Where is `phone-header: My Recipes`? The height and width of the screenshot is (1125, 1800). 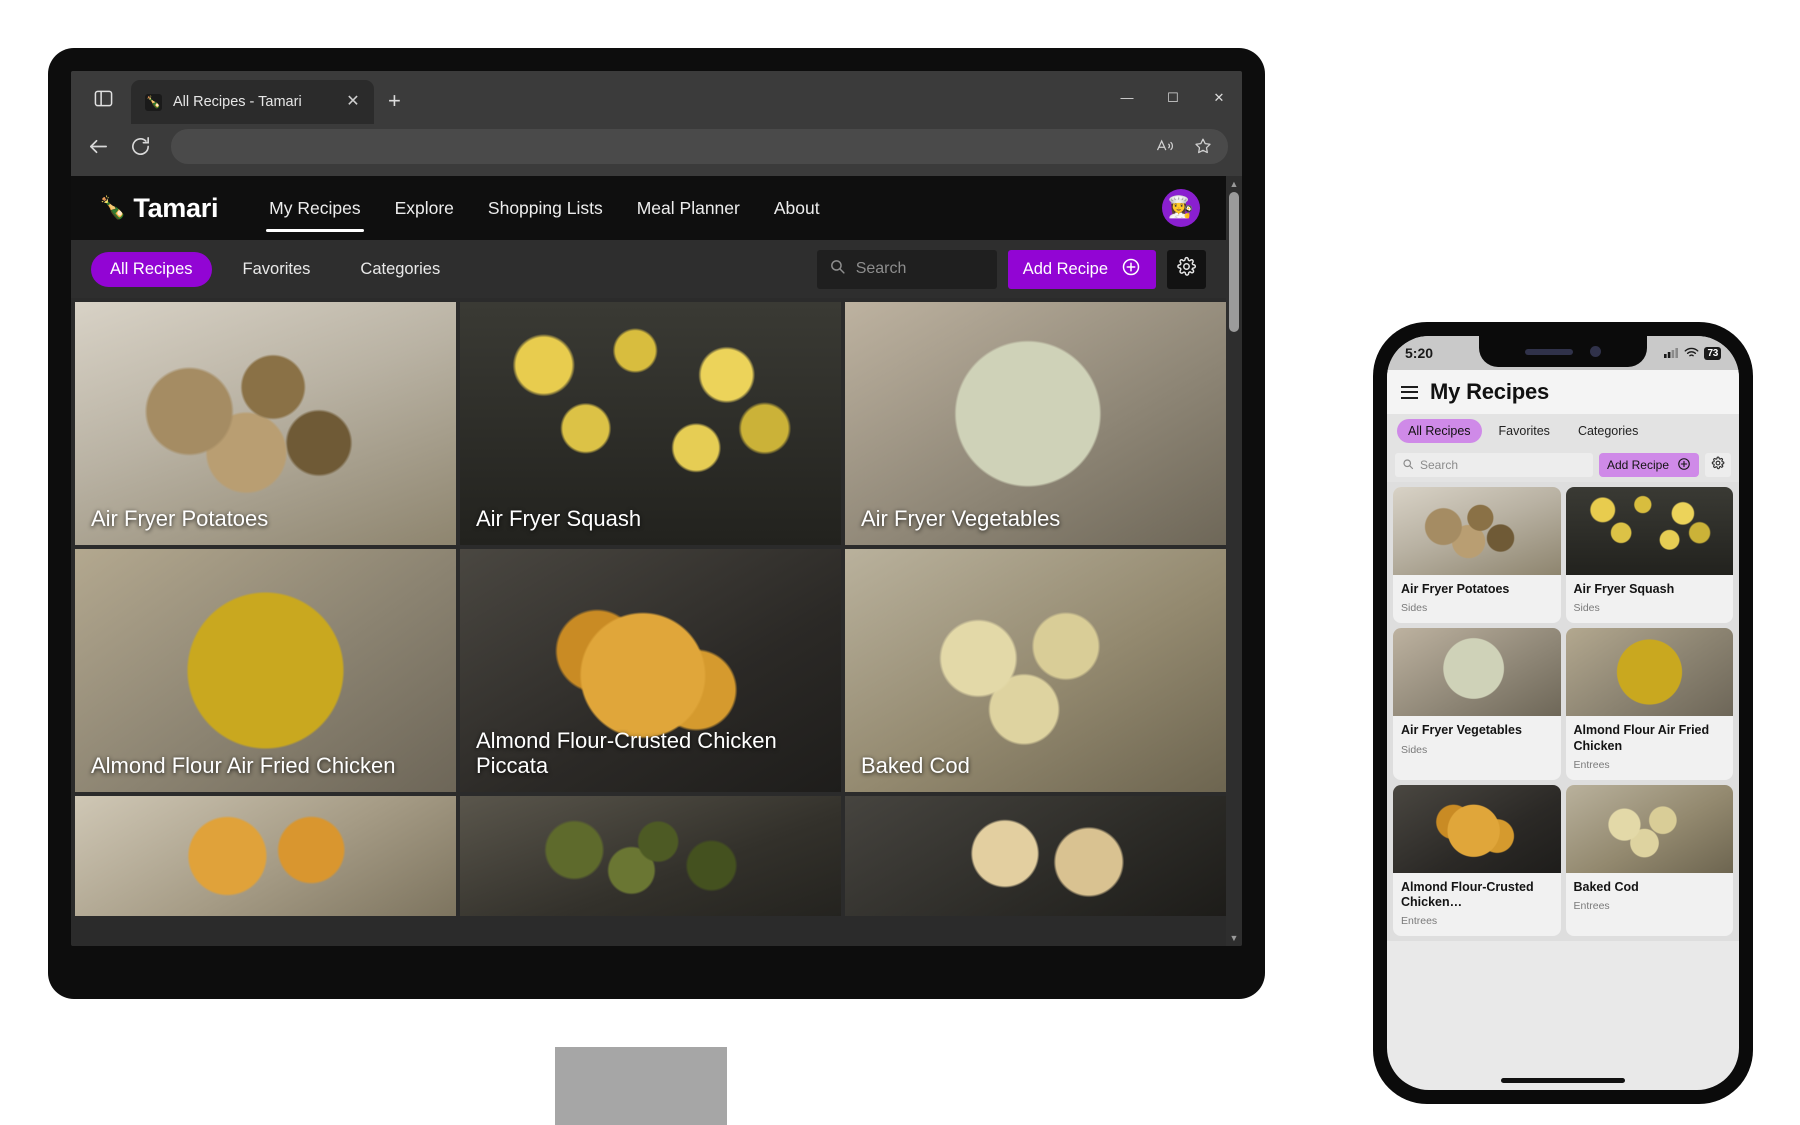
phone-header: My Recipes is located at coordinates (1563, 392).